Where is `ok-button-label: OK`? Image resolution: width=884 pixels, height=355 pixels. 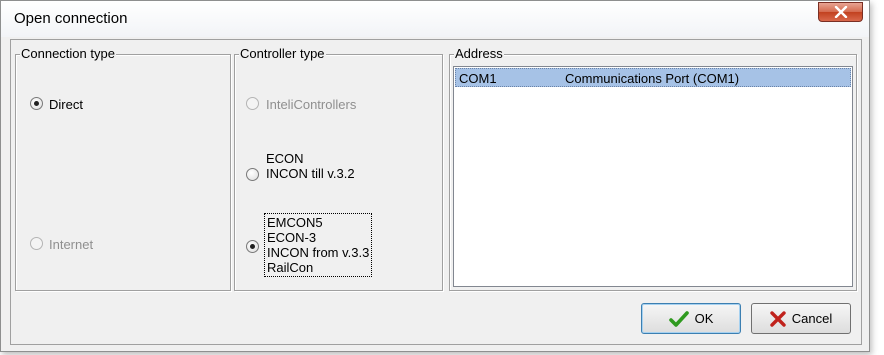 ok-button-label: OK is located at coordinates (704, 318).